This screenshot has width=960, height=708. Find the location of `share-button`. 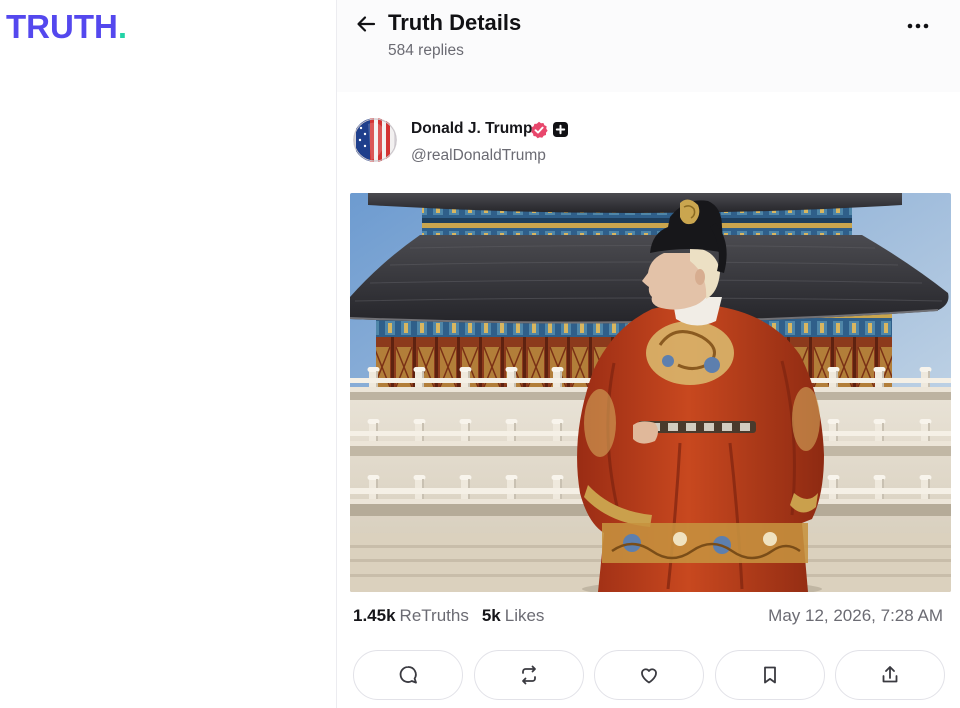

share-button is located at coordinates (890, 675).